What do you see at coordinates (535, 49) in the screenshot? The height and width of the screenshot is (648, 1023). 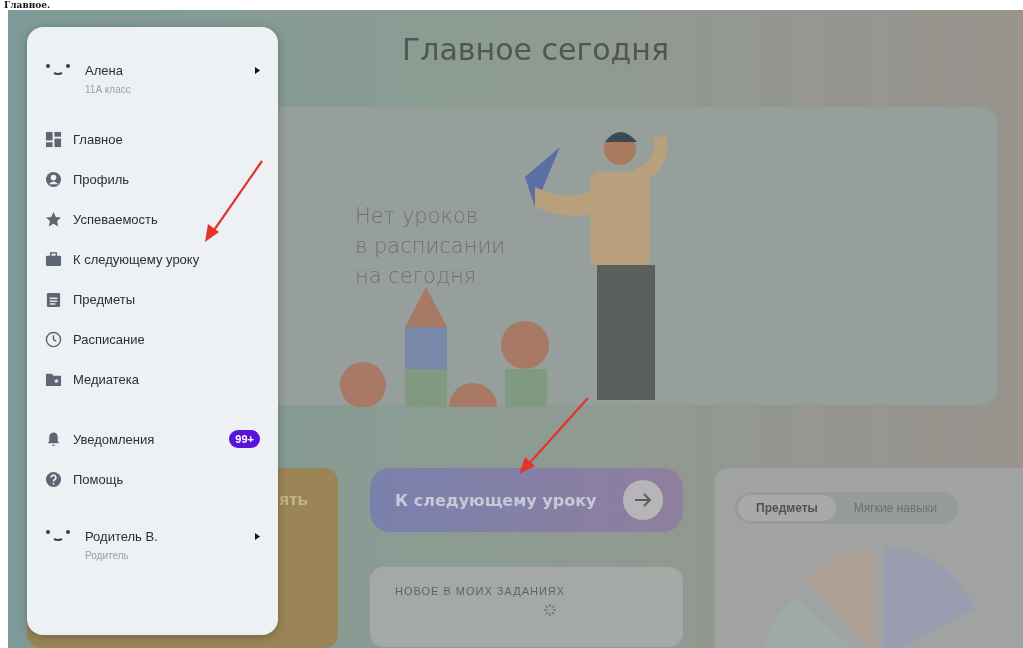 I see `page-title: Главное сегодня` at bounding box center [535, 49].